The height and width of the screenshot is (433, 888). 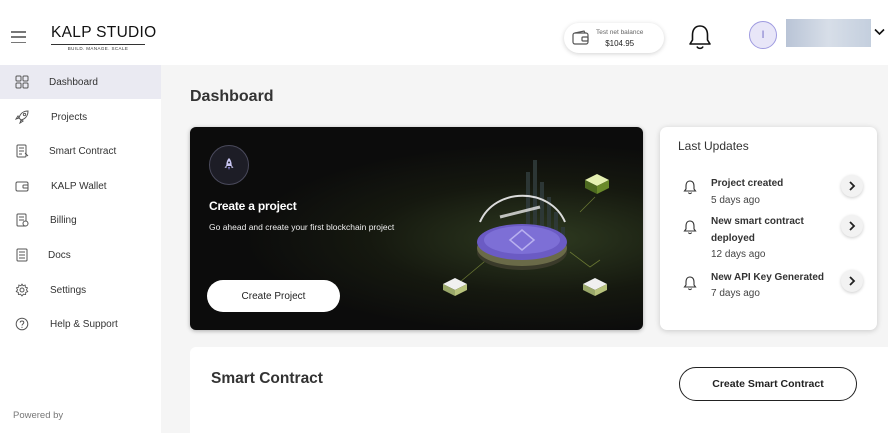 I want to click on create-project-button: Create Project, so click(x=273, y=296).